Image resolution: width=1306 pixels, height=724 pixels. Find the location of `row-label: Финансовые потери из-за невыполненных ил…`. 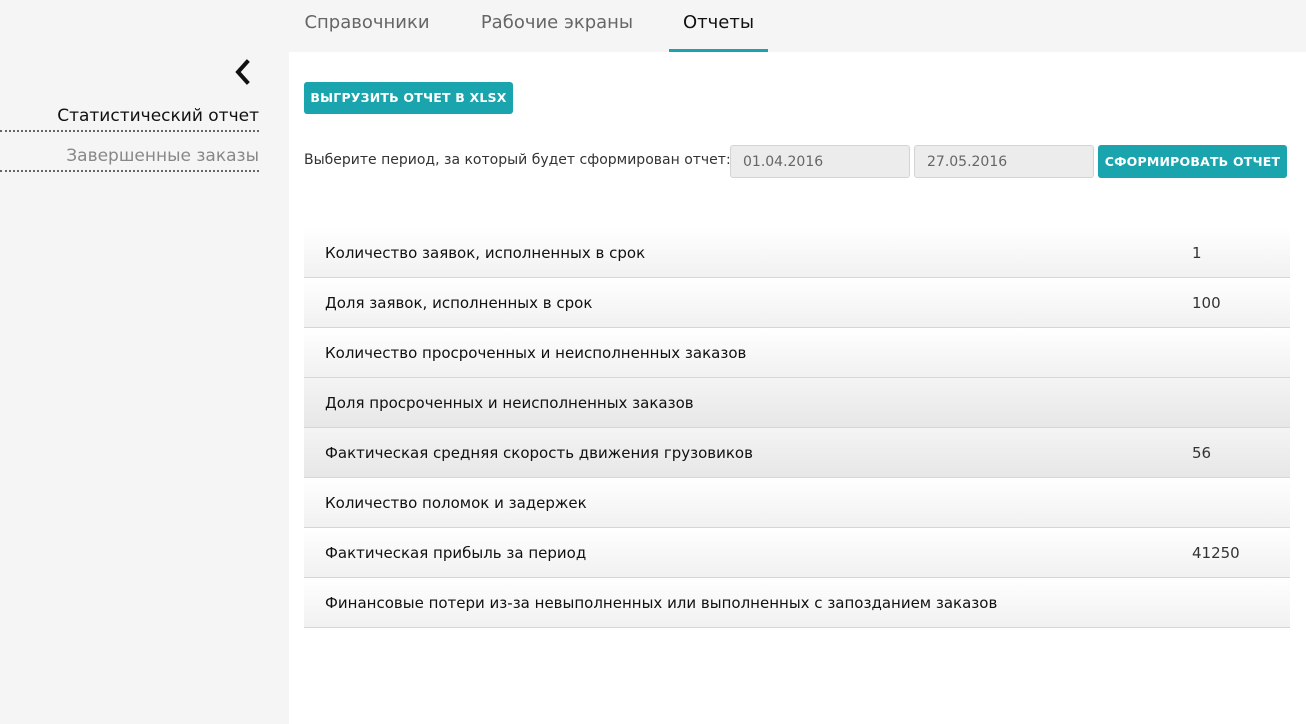

row-label: Финансовые потери из-за невыполненных ил… is located at coordinates (661, 603).